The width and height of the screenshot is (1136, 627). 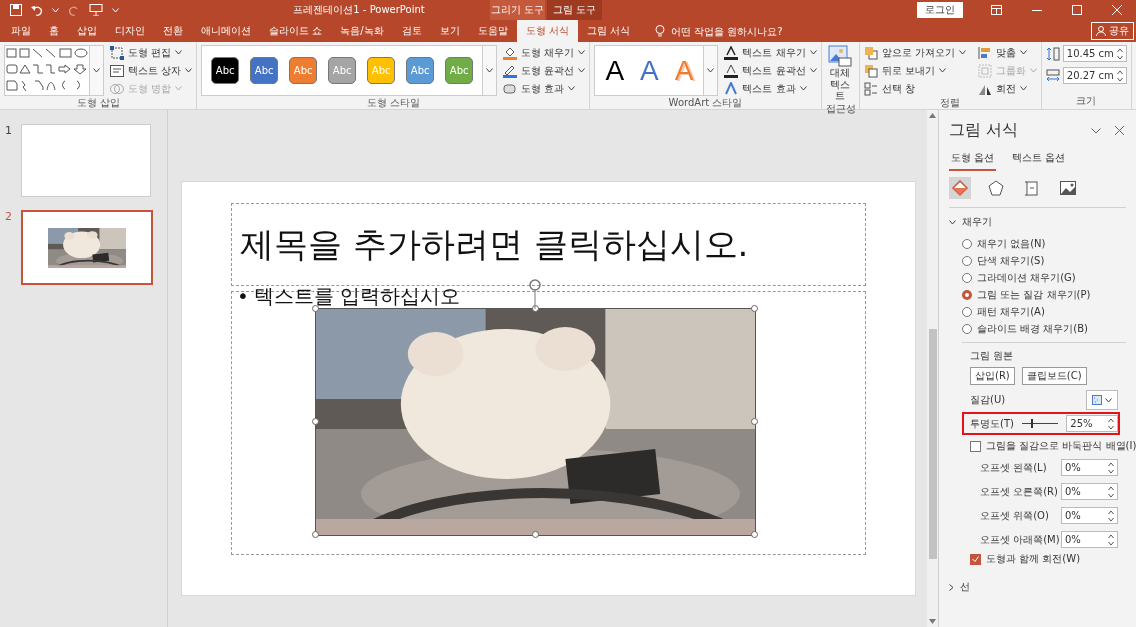 I want to click on ribbon-tab: 파일, so click(x=21, y=31).